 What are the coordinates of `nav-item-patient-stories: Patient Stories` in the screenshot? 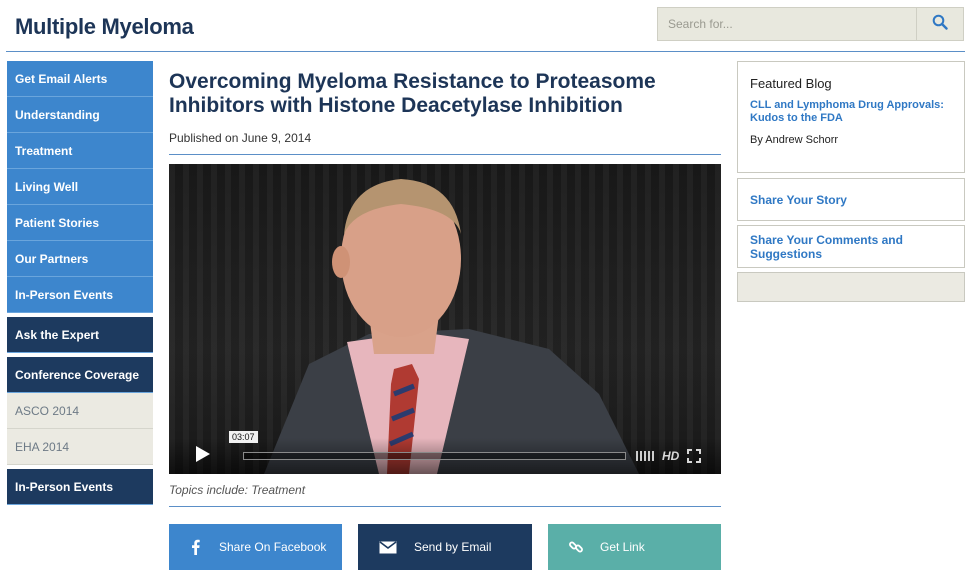 It's located at (80, 223).